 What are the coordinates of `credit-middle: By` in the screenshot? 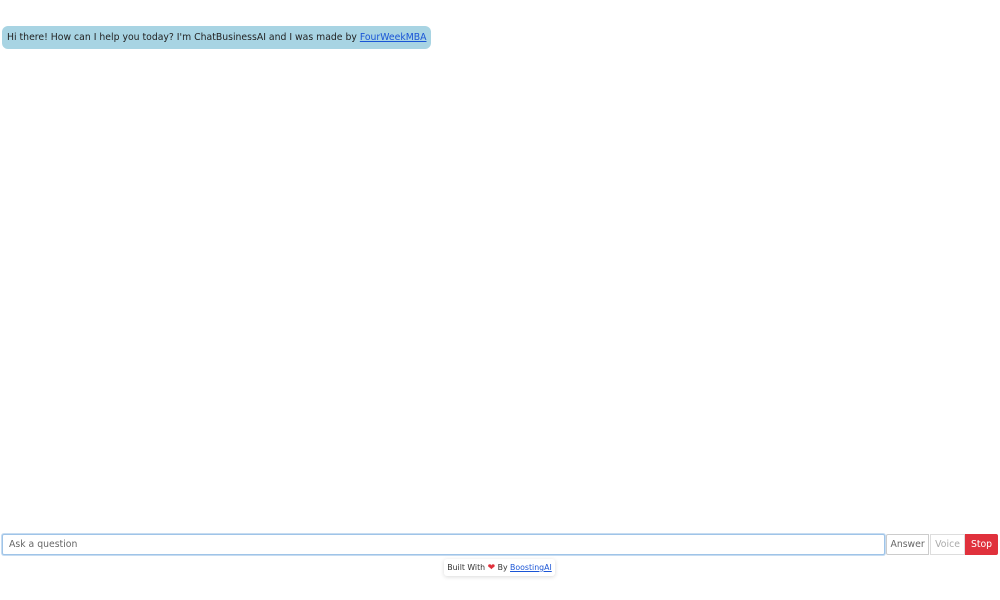 It's located at (503, 567).